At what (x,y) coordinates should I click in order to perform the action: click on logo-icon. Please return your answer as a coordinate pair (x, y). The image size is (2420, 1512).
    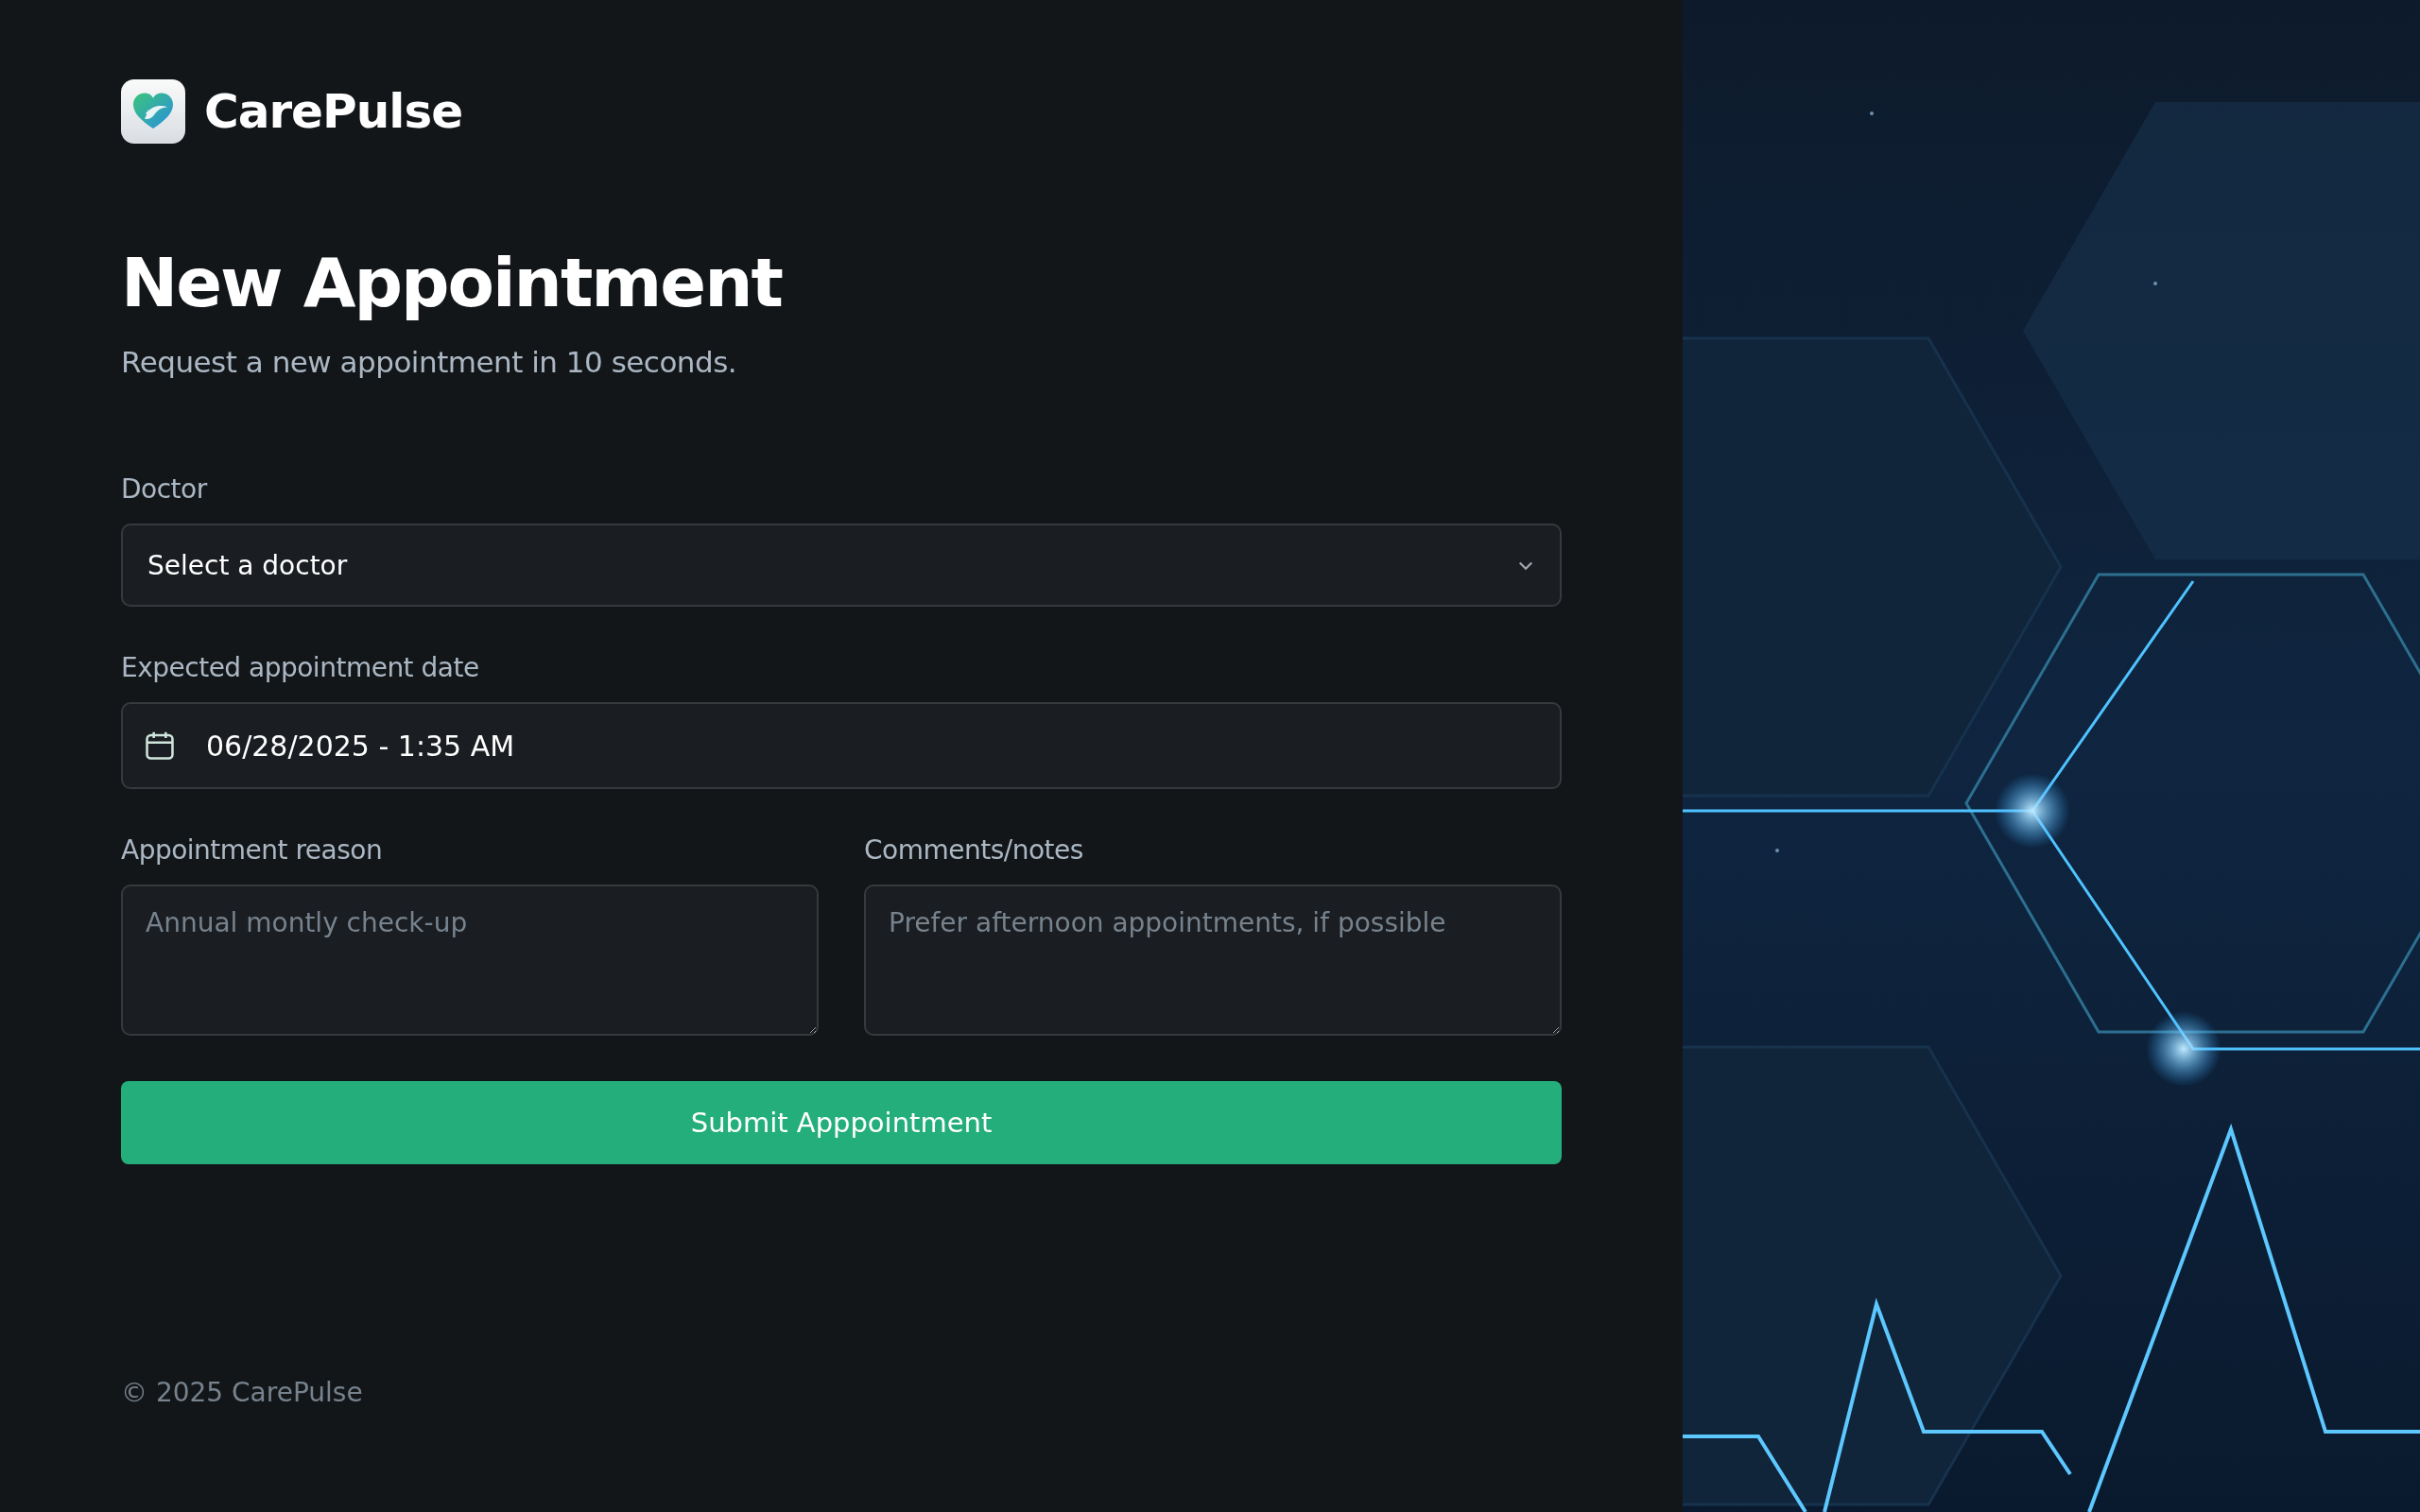
    Looking at the image, I should click on (153, 111).